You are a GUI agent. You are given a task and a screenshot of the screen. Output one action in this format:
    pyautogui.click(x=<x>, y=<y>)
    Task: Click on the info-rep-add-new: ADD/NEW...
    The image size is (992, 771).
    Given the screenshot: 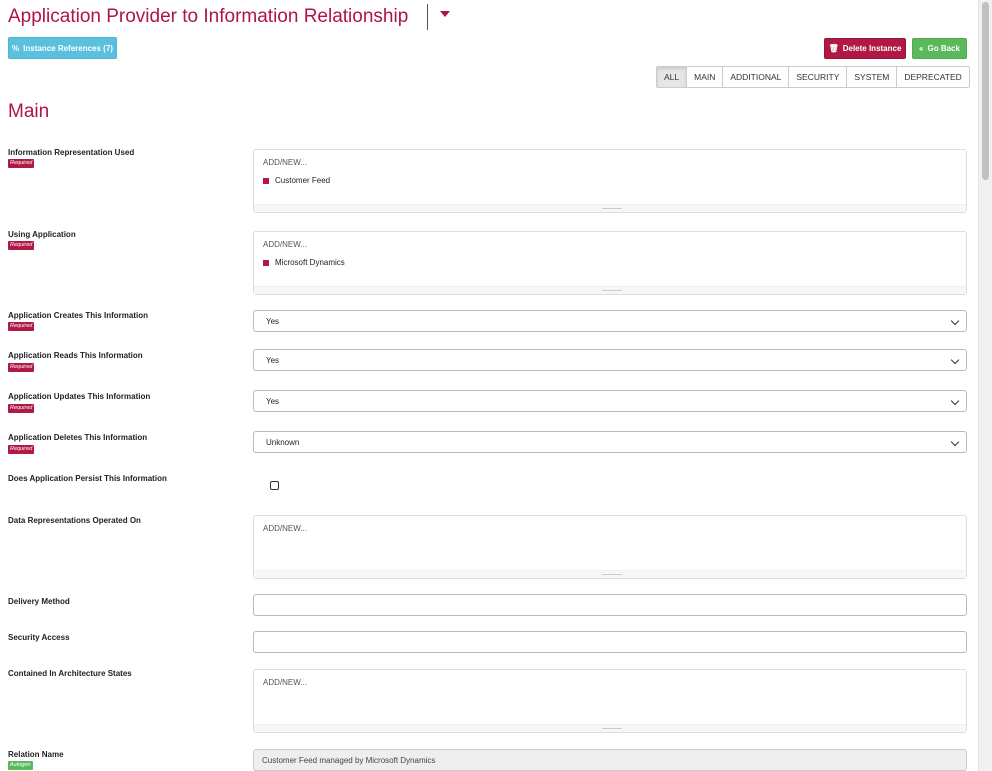 What is the action you would take?
    pyautogui.click(x=285, y=162)
    